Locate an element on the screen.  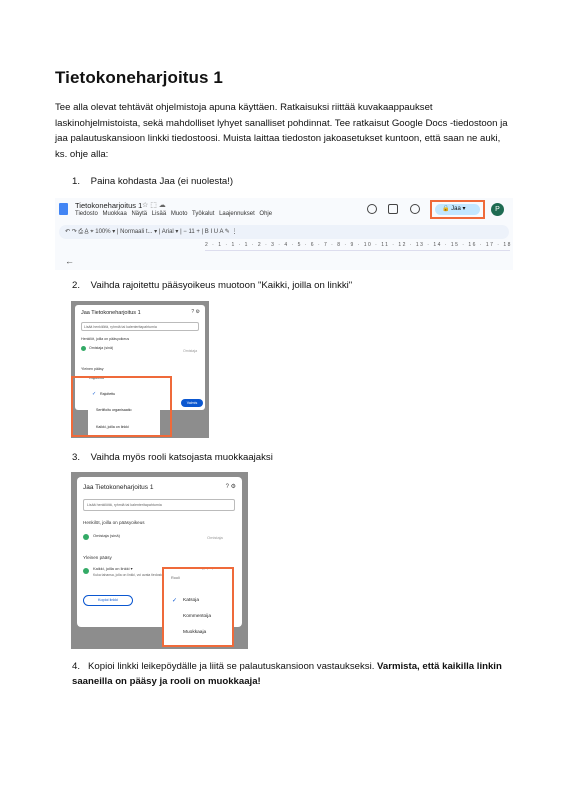
back-arrow-icon: ← is located at coordinates (69, 261).